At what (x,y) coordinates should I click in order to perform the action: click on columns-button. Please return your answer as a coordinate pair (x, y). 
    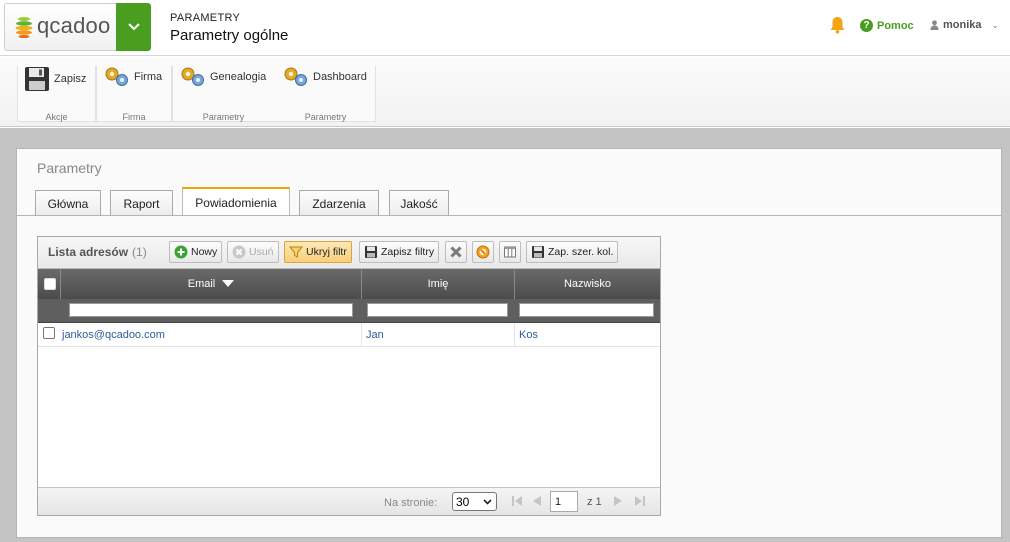
    Looking at the image, I should click on (510, 252).